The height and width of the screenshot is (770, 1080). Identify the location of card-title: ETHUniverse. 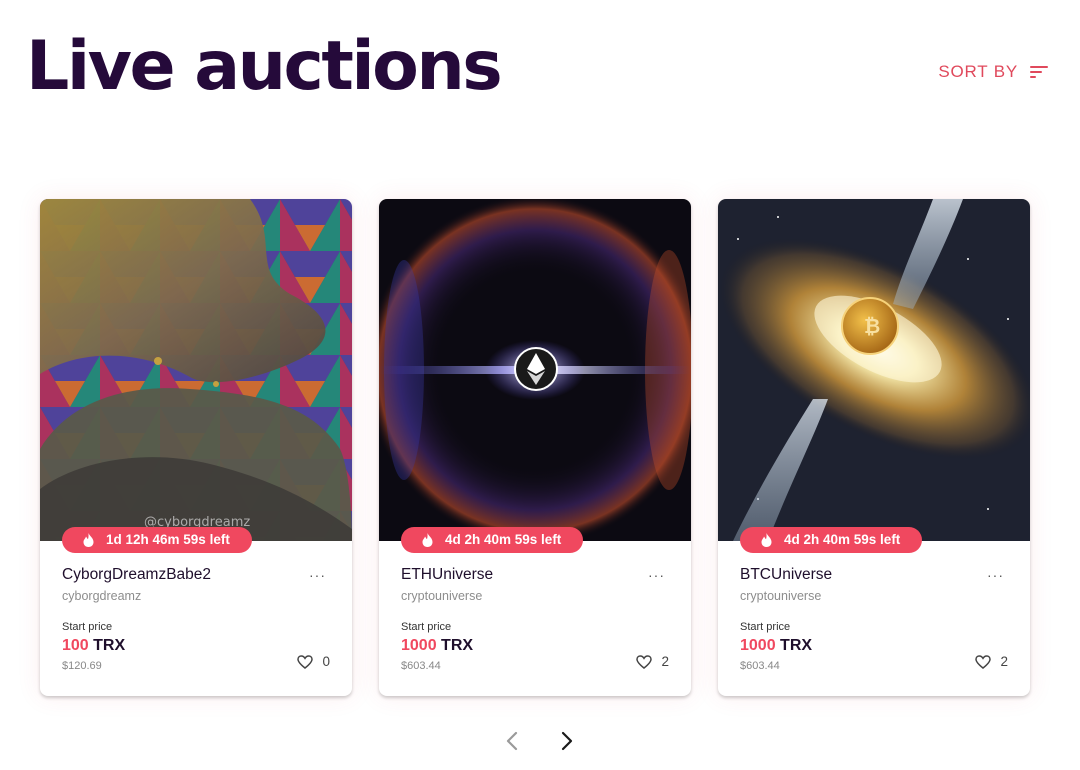
(447, 575).